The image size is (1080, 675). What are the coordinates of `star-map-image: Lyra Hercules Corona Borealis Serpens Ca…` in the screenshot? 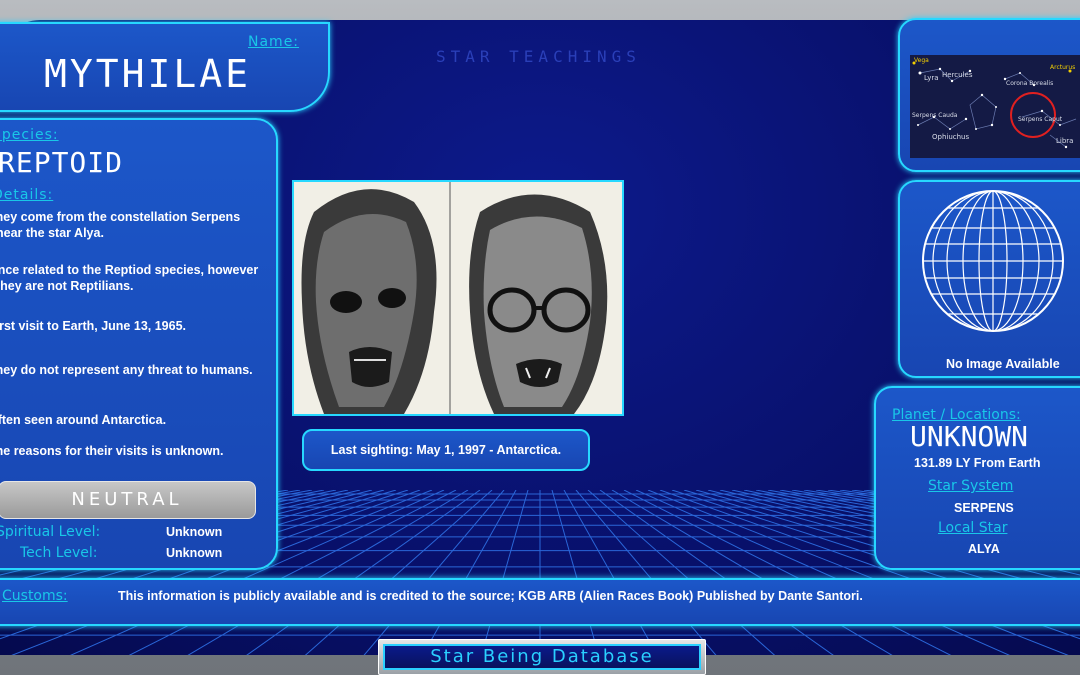 It's located at (995, 106).